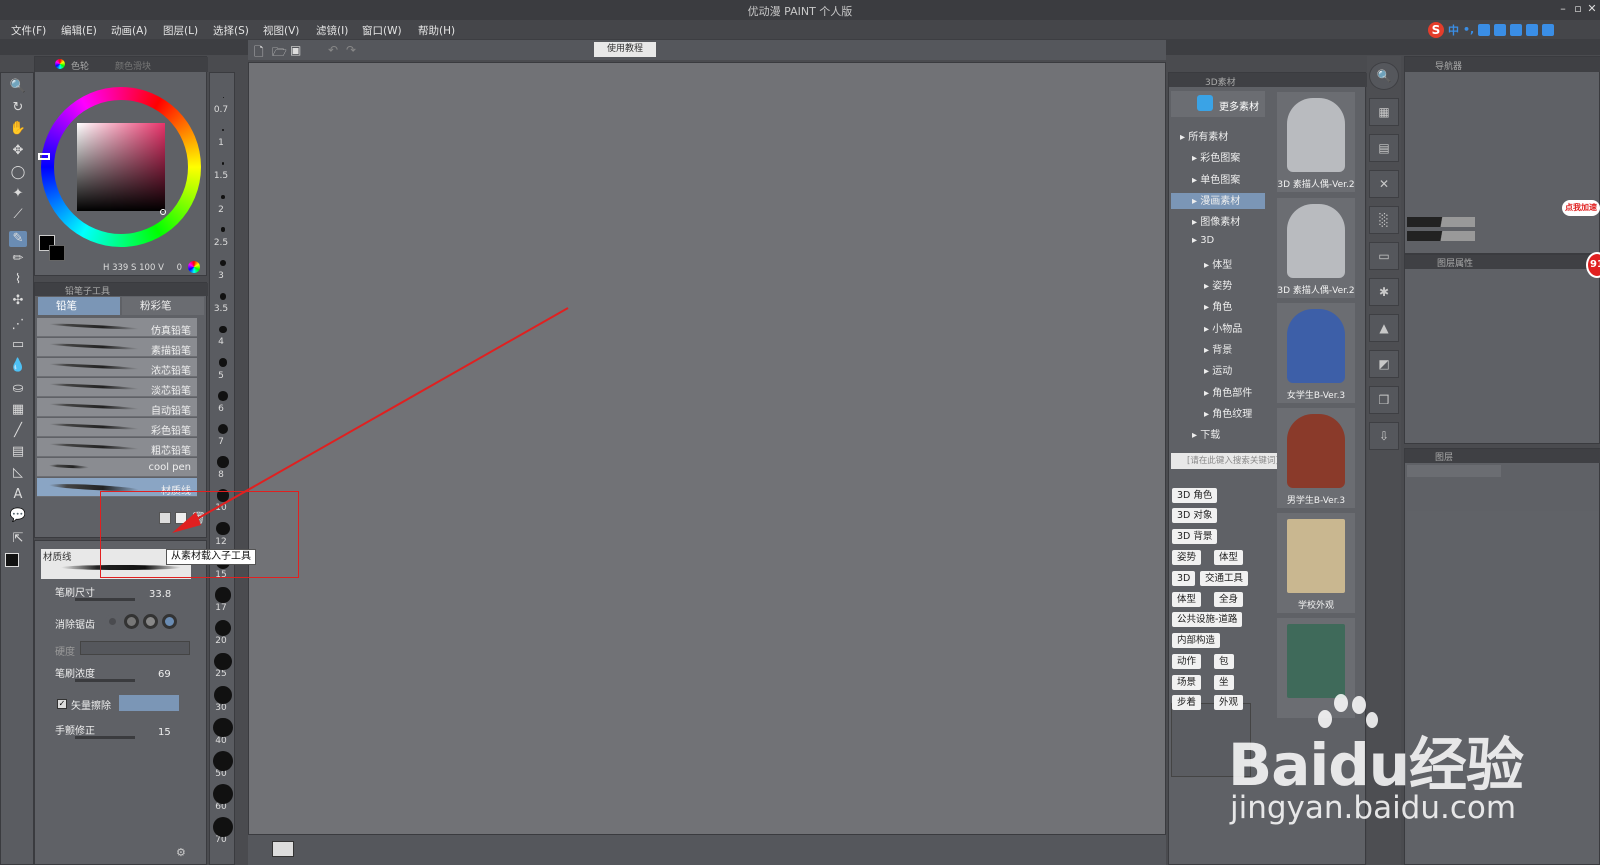 The width and height of the screenshot is (1600, 865). Describe the element at coordinates (378, 416) in the screenshot. I see `annotation-arrow-line` at that location.